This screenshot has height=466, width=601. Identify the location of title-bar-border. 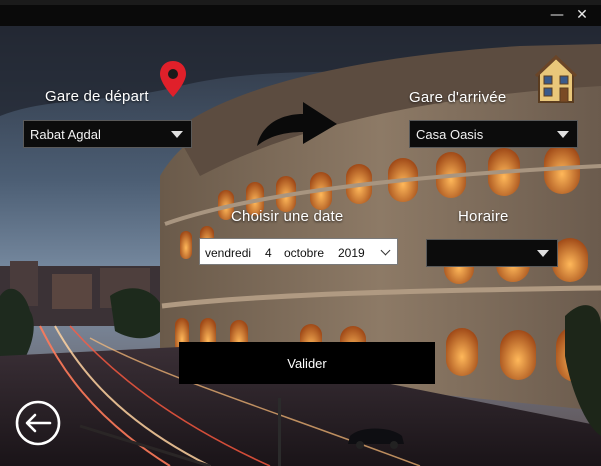
(300, 2).